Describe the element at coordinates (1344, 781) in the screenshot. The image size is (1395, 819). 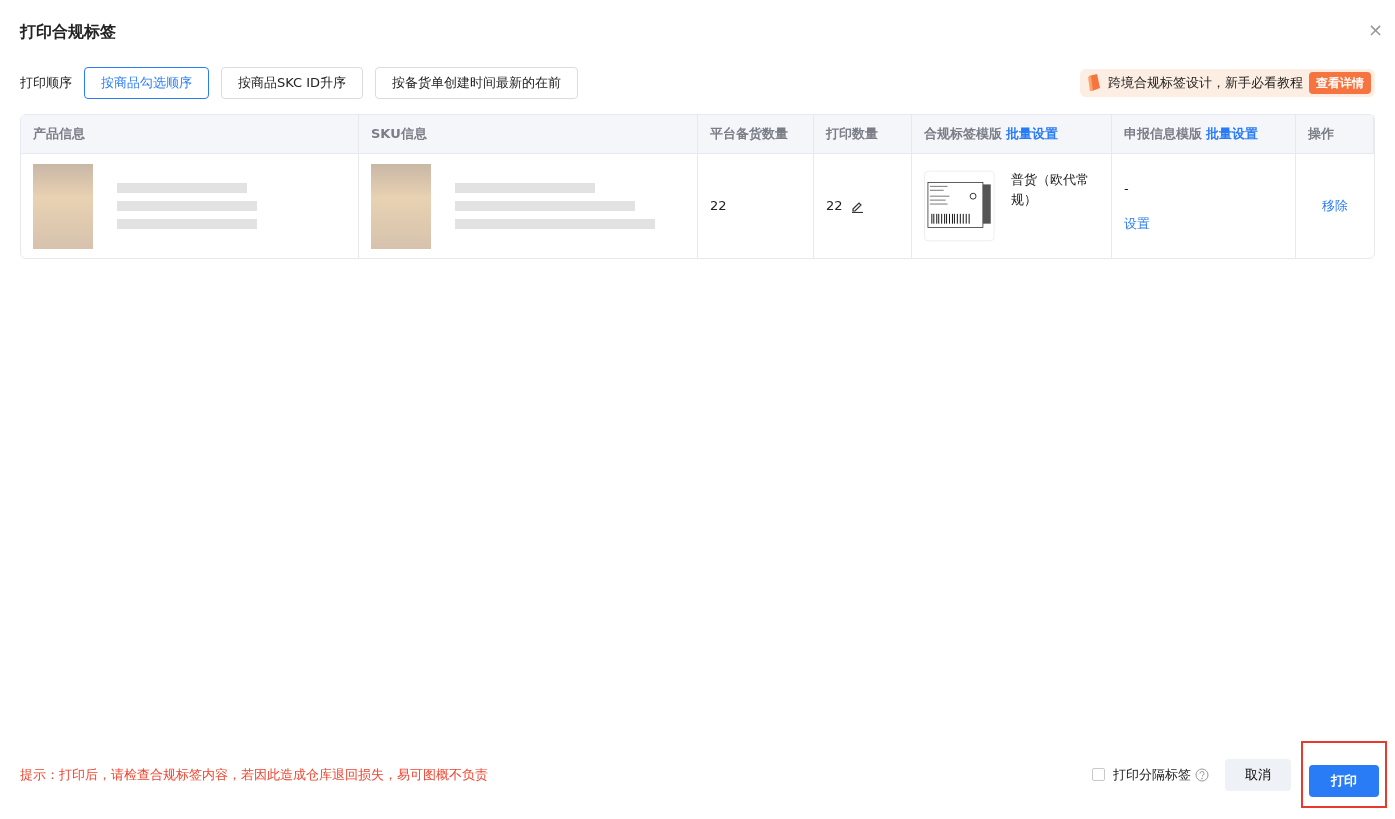
I see `print-button: 打印` at that location.